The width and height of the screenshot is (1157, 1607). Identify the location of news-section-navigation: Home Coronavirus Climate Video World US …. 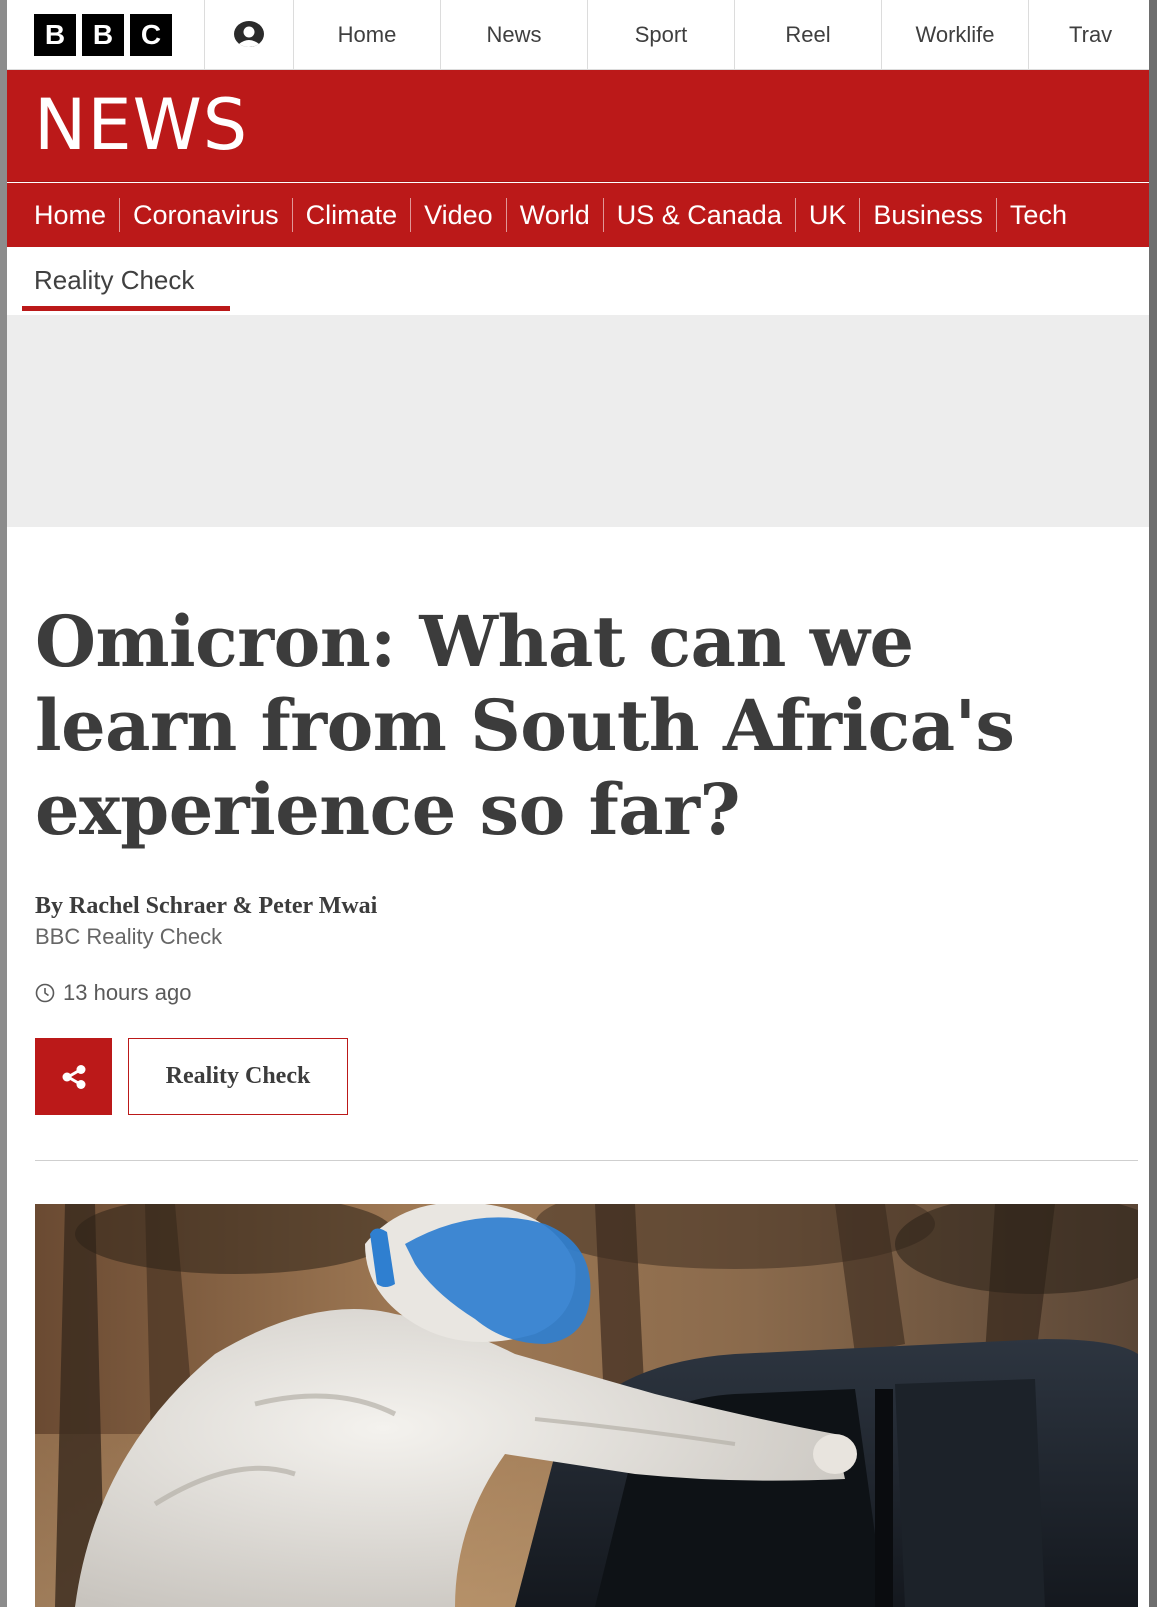
(578, 215).